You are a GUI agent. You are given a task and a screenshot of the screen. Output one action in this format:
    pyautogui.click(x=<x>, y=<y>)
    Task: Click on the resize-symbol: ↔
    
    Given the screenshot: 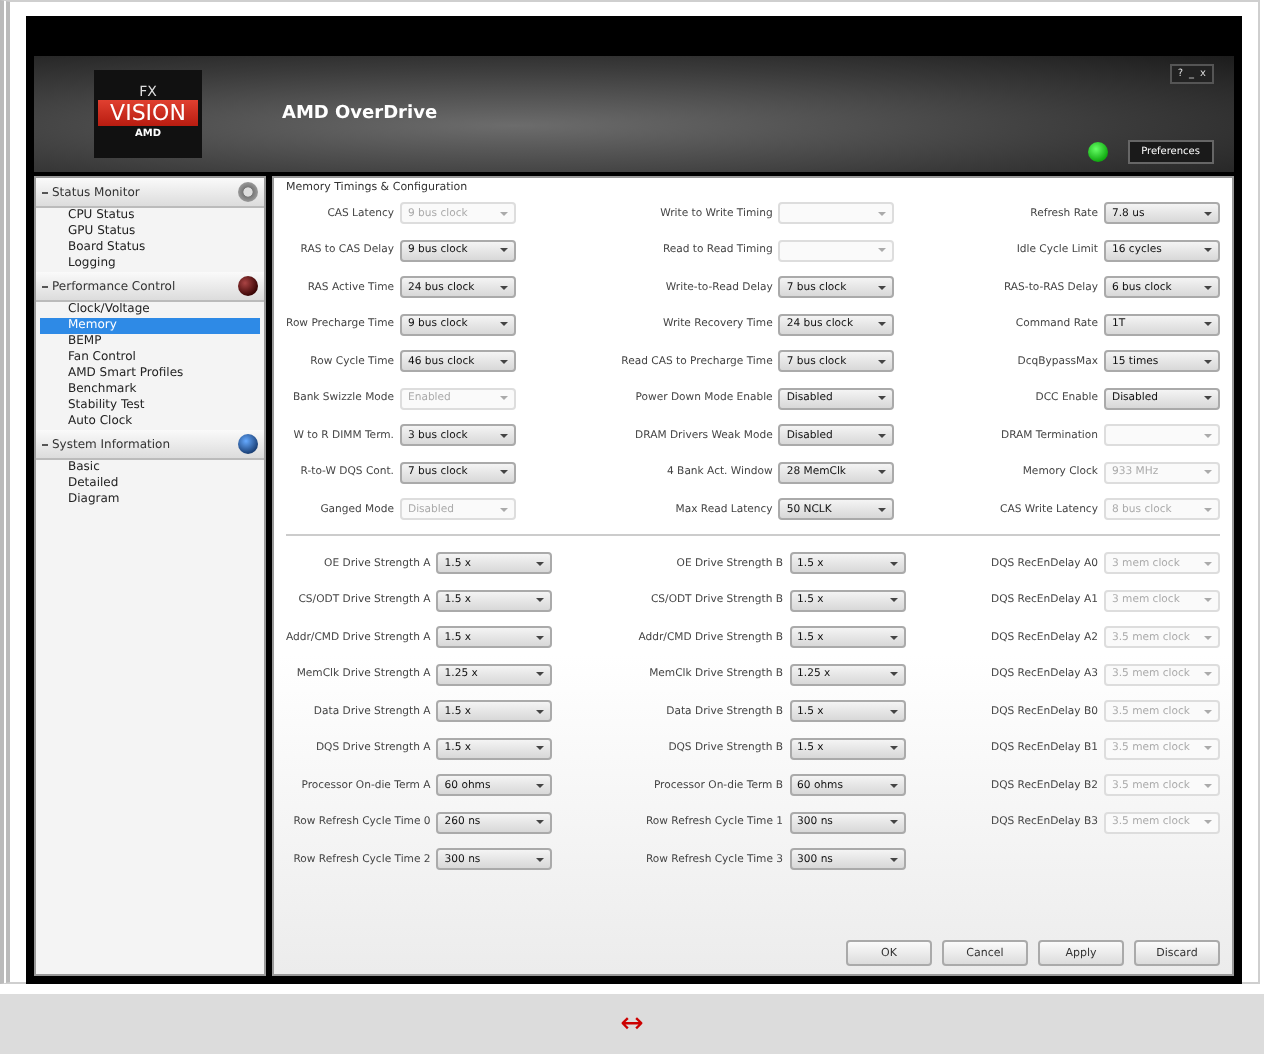 What is the action you would take?
    pyautogui.click(x=632, y=1024)
    